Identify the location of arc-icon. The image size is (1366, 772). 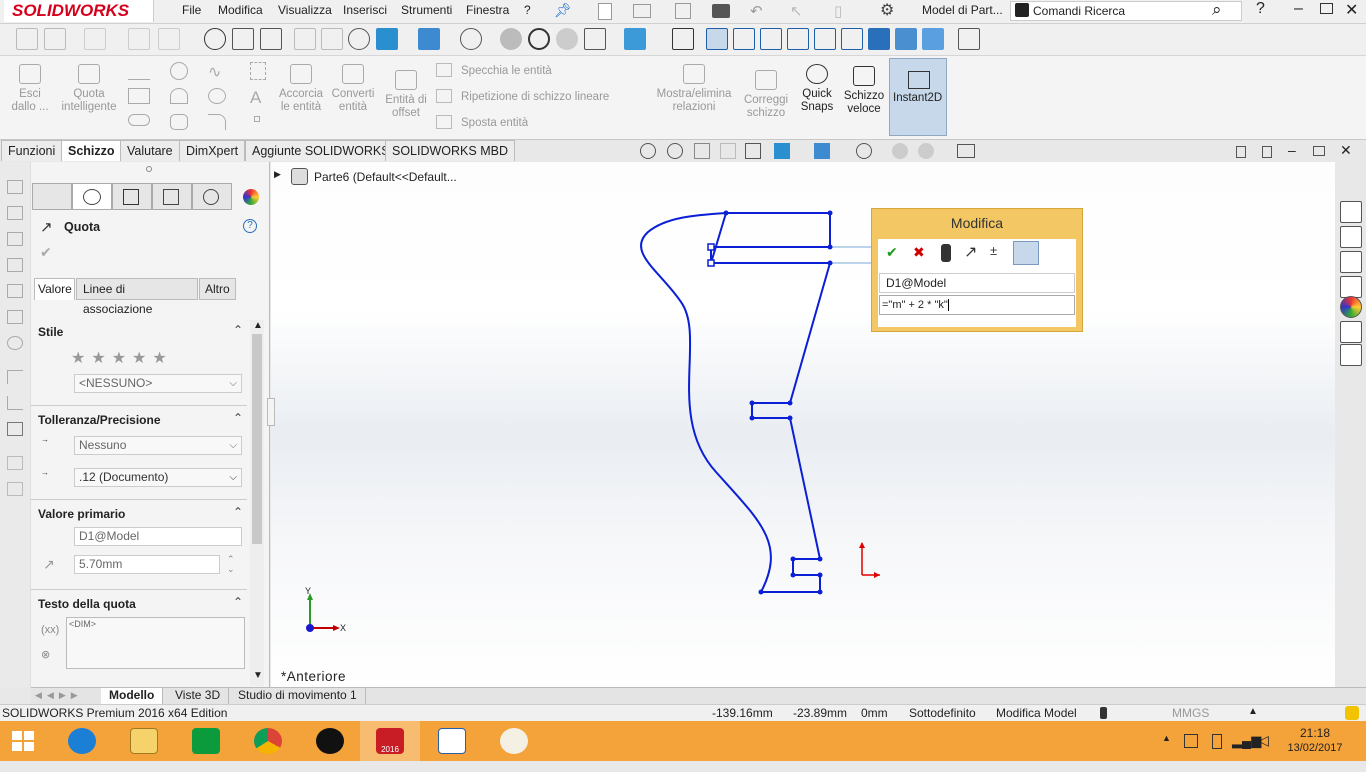
(179, 96).